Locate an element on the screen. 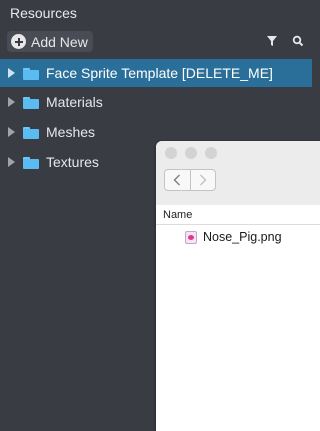  tree-item-materials: Materials is located at coordinates (156, 102).